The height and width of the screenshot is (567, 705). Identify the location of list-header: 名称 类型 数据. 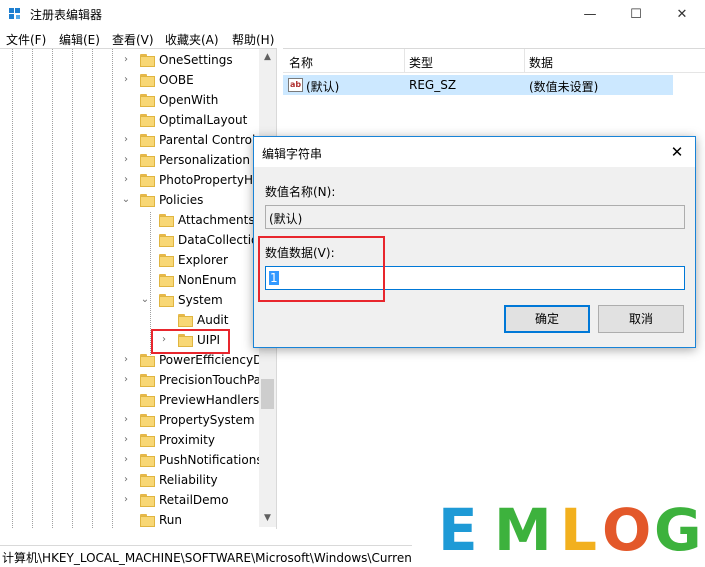
(494, 61).